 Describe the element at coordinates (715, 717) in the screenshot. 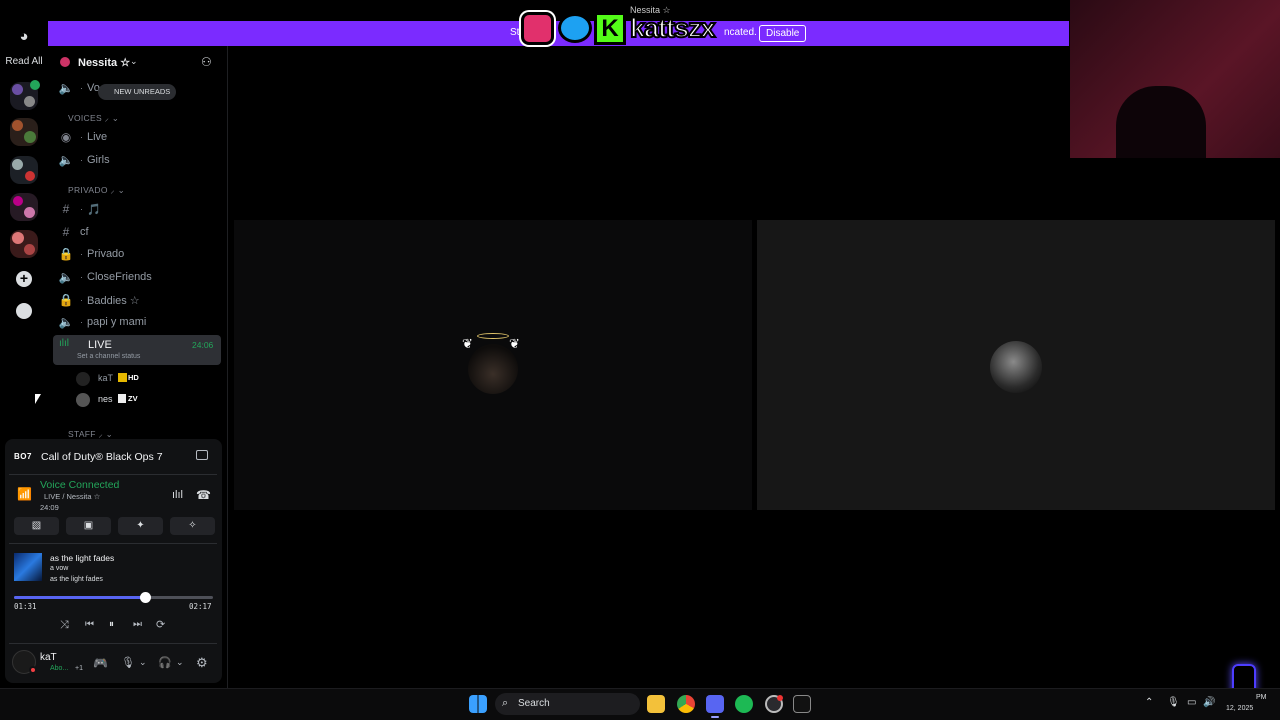

I see `active-app-indicator` at that location.